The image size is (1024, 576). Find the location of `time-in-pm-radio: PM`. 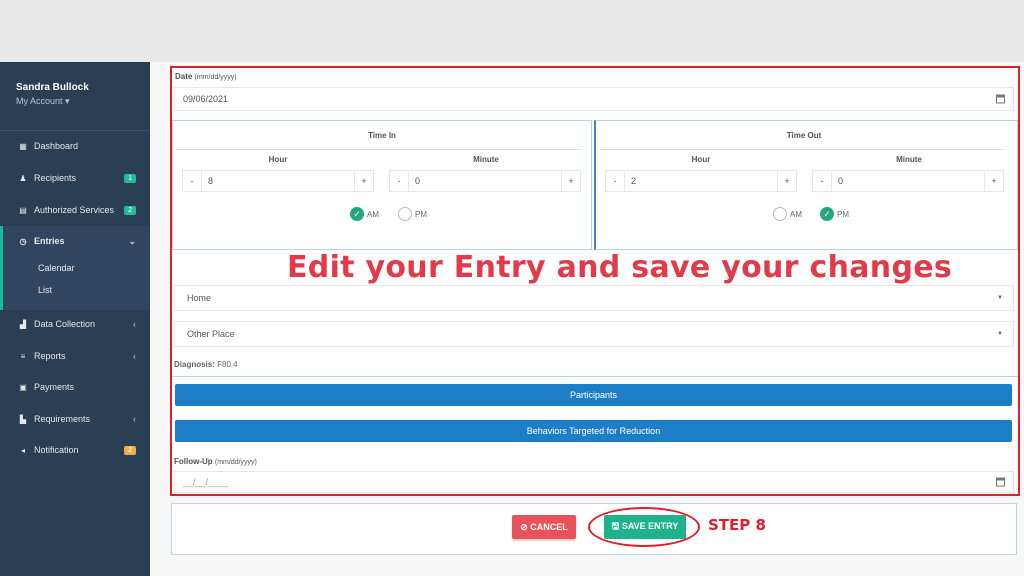

time-in-pm-radio: PM is located at coordinates (412, 214).